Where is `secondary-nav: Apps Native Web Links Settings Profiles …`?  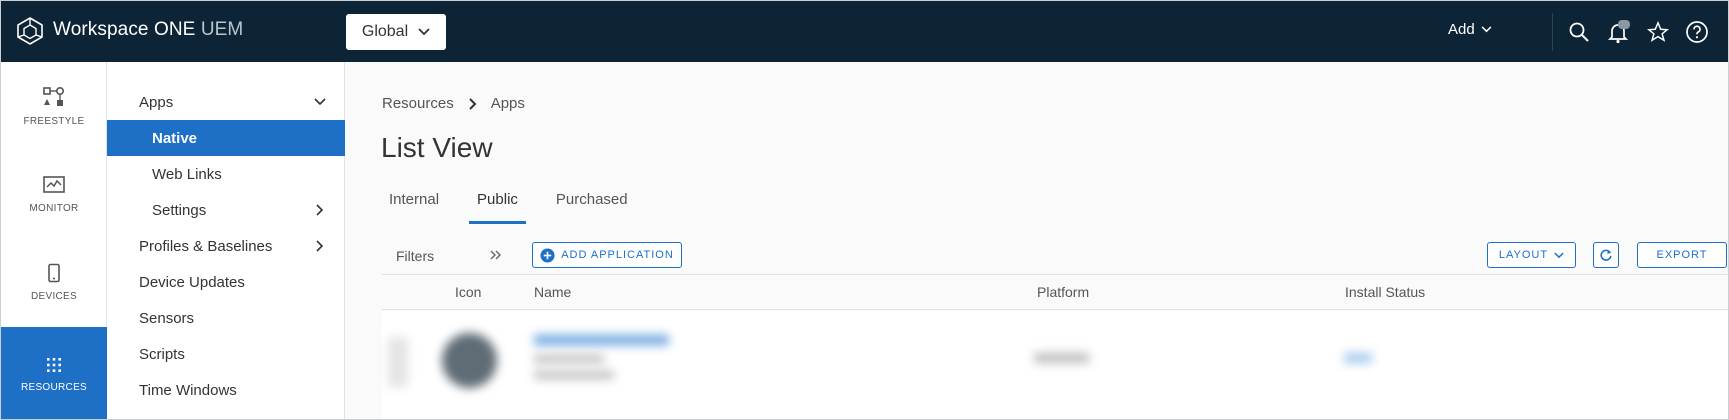
secondary-nav: Apps Native Web Links Settings Profiles … is located at coordinates (226, 240).